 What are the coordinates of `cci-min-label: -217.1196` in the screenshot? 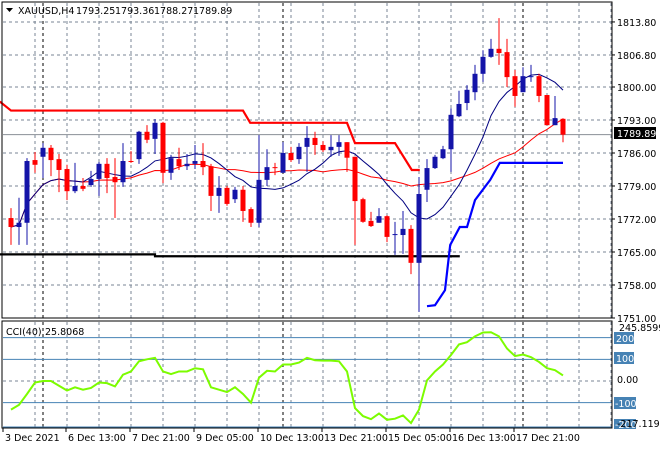 It's located at (638, 424).